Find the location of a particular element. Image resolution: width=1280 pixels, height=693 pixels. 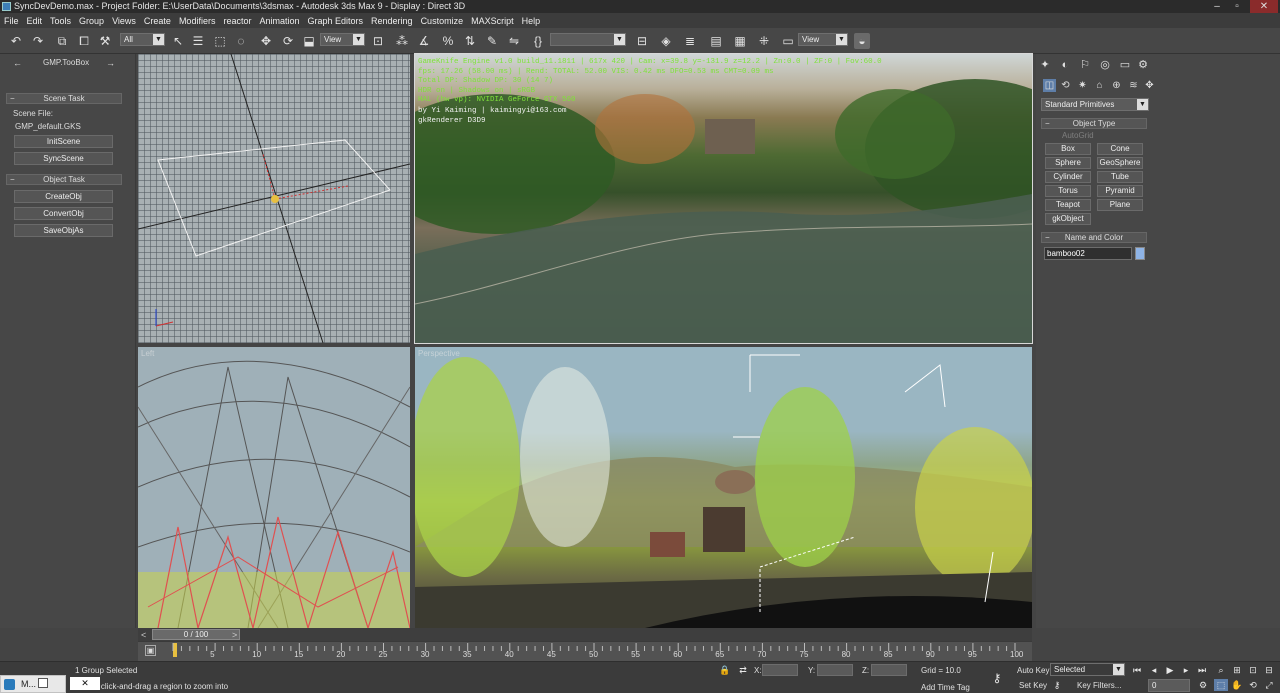

menu-maxscript: MAXScript is located at coordinates (492, 21).